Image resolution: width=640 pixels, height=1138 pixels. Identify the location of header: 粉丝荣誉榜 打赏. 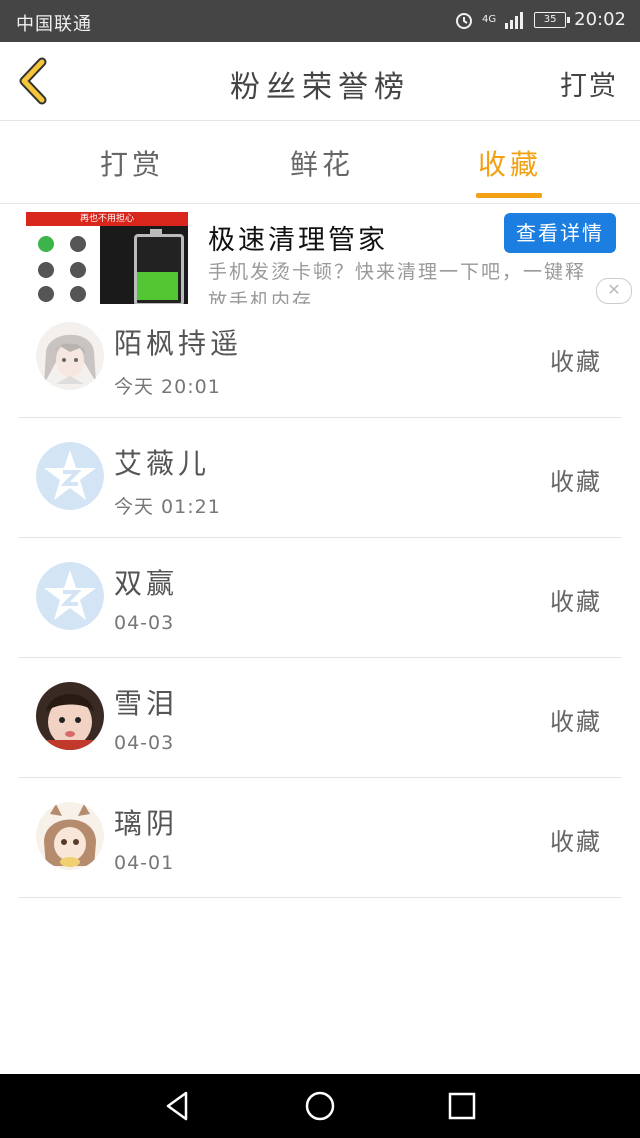
(320, 81).